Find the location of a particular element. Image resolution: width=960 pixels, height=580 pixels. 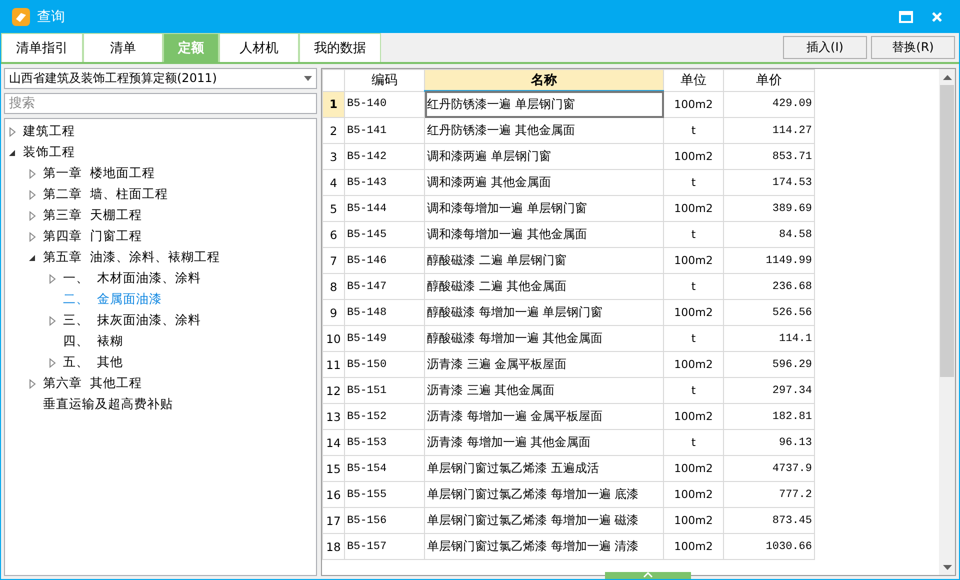

row-number: 14 is located at coordinates (333, 443).